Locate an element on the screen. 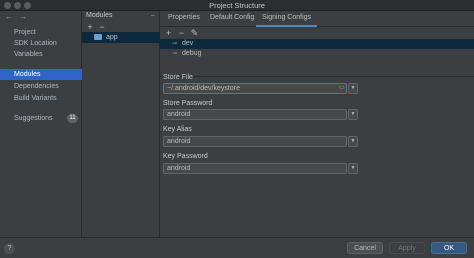 Image resolution: width=474 pixels, height=258 pixels. key-alias-input: android is located at coordinates (255, 141).